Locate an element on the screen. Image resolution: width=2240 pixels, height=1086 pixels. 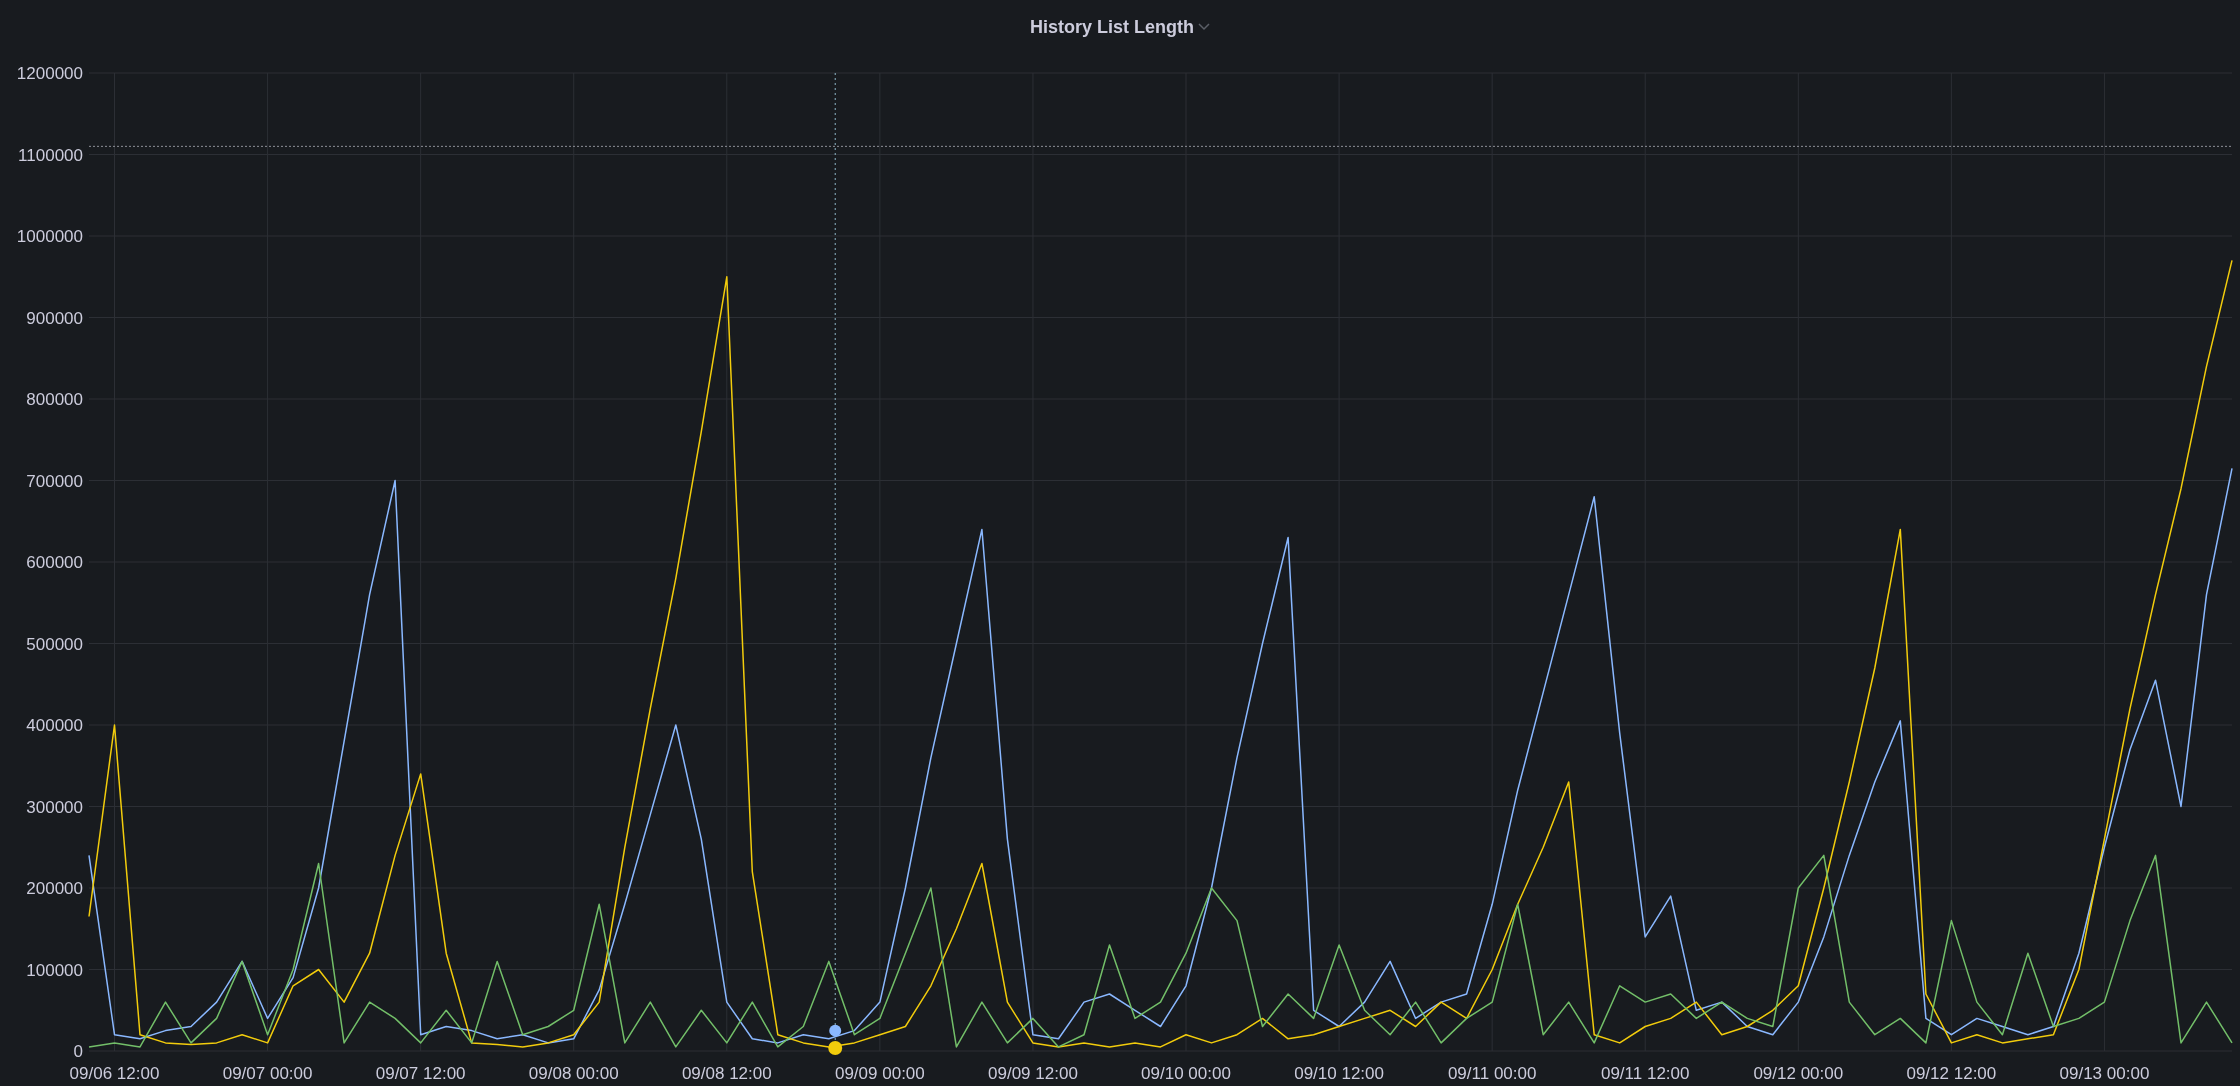
y-axis-label: 900000 is located at coordinates (54, 318).